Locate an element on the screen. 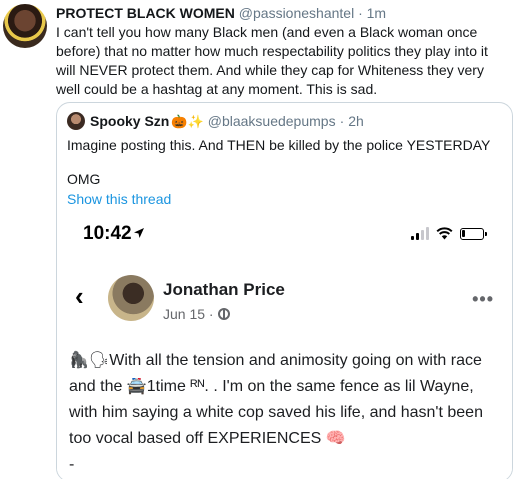  author-name: PROTECT BLACK WOMEN is located at coordinates (145, 13).